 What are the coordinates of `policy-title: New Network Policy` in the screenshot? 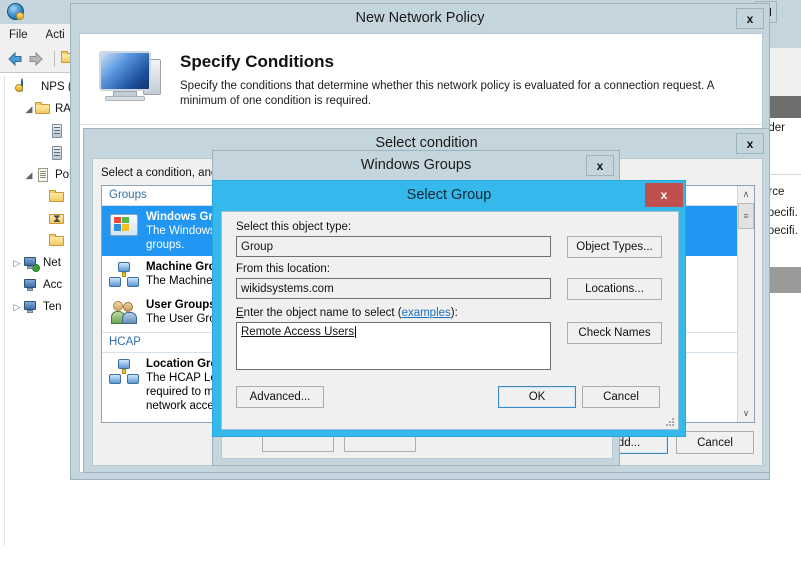 It's located at (420, 18).